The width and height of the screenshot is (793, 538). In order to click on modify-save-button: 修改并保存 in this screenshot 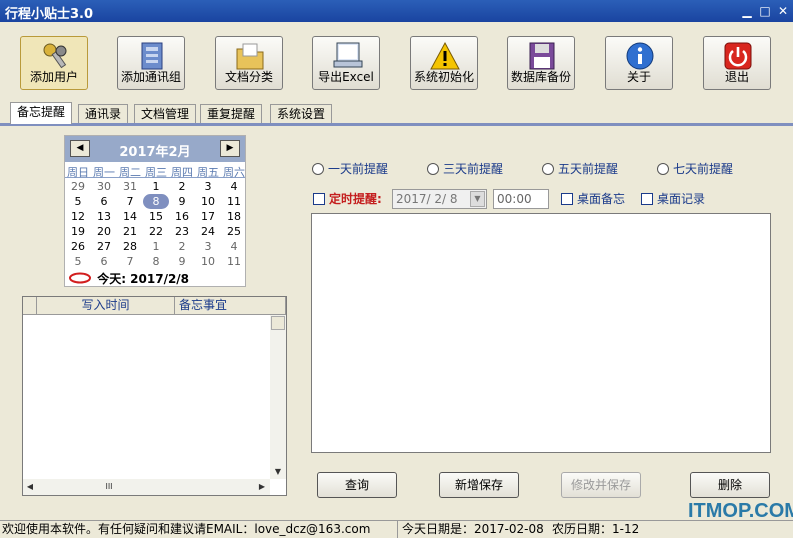, I will do `click(601, 485)`.